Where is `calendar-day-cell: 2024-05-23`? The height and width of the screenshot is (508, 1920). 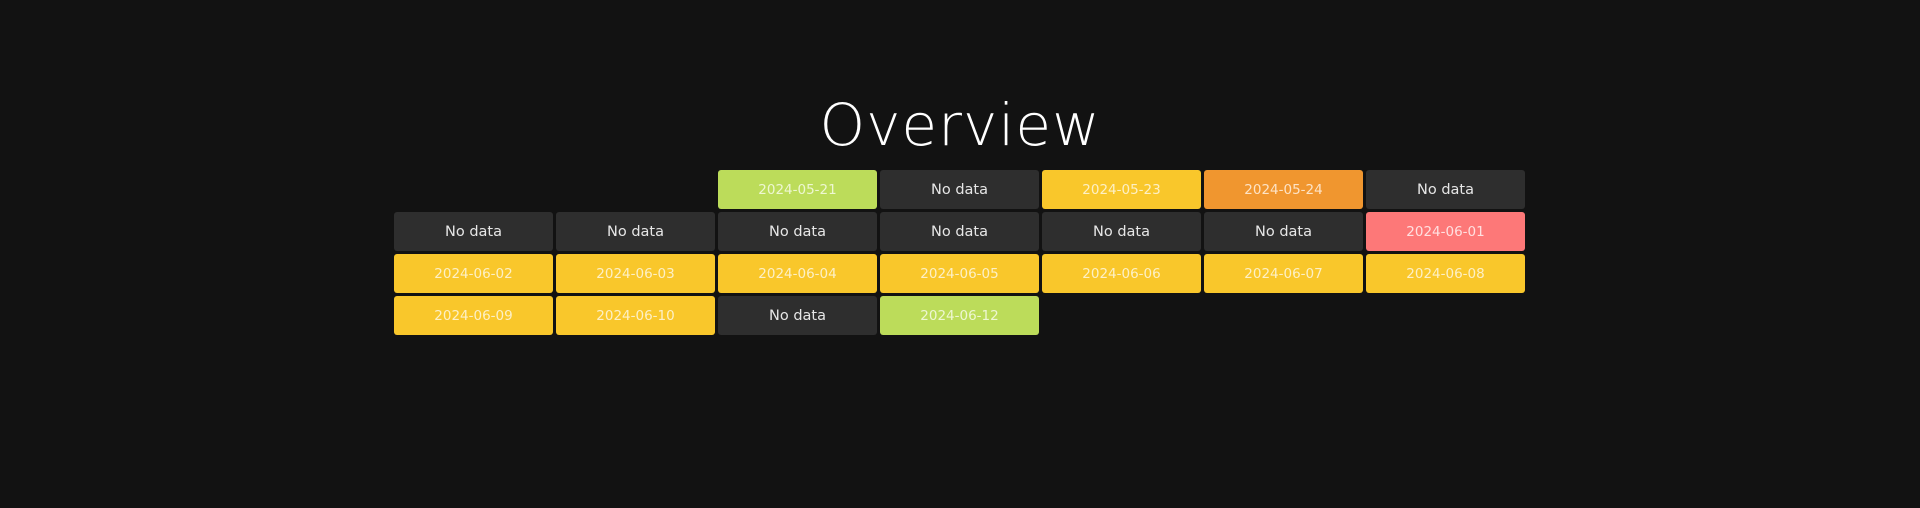
calendar-day-cell: 2024-05-23 is located at coordinates (1121, 189).